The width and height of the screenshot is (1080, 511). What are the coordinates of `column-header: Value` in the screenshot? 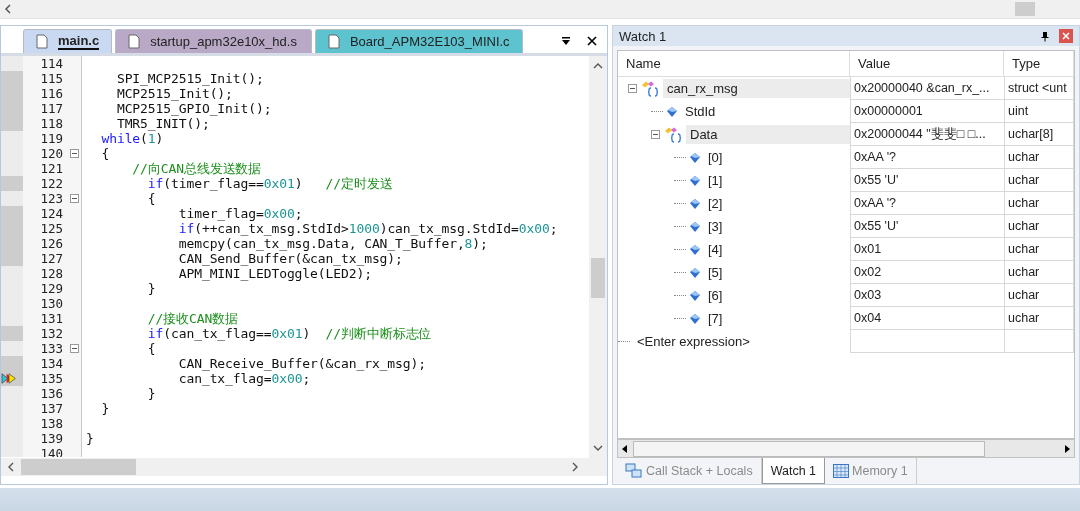 It's located at (927, 63).